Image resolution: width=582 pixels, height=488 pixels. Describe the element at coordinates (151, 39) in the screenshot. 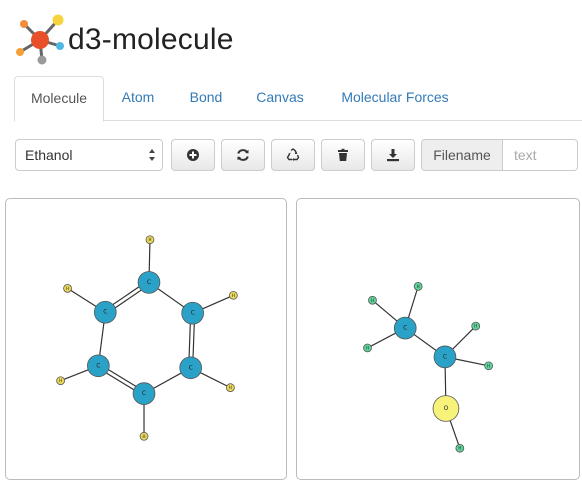

I see `app-title: d3-molecule` at that location.